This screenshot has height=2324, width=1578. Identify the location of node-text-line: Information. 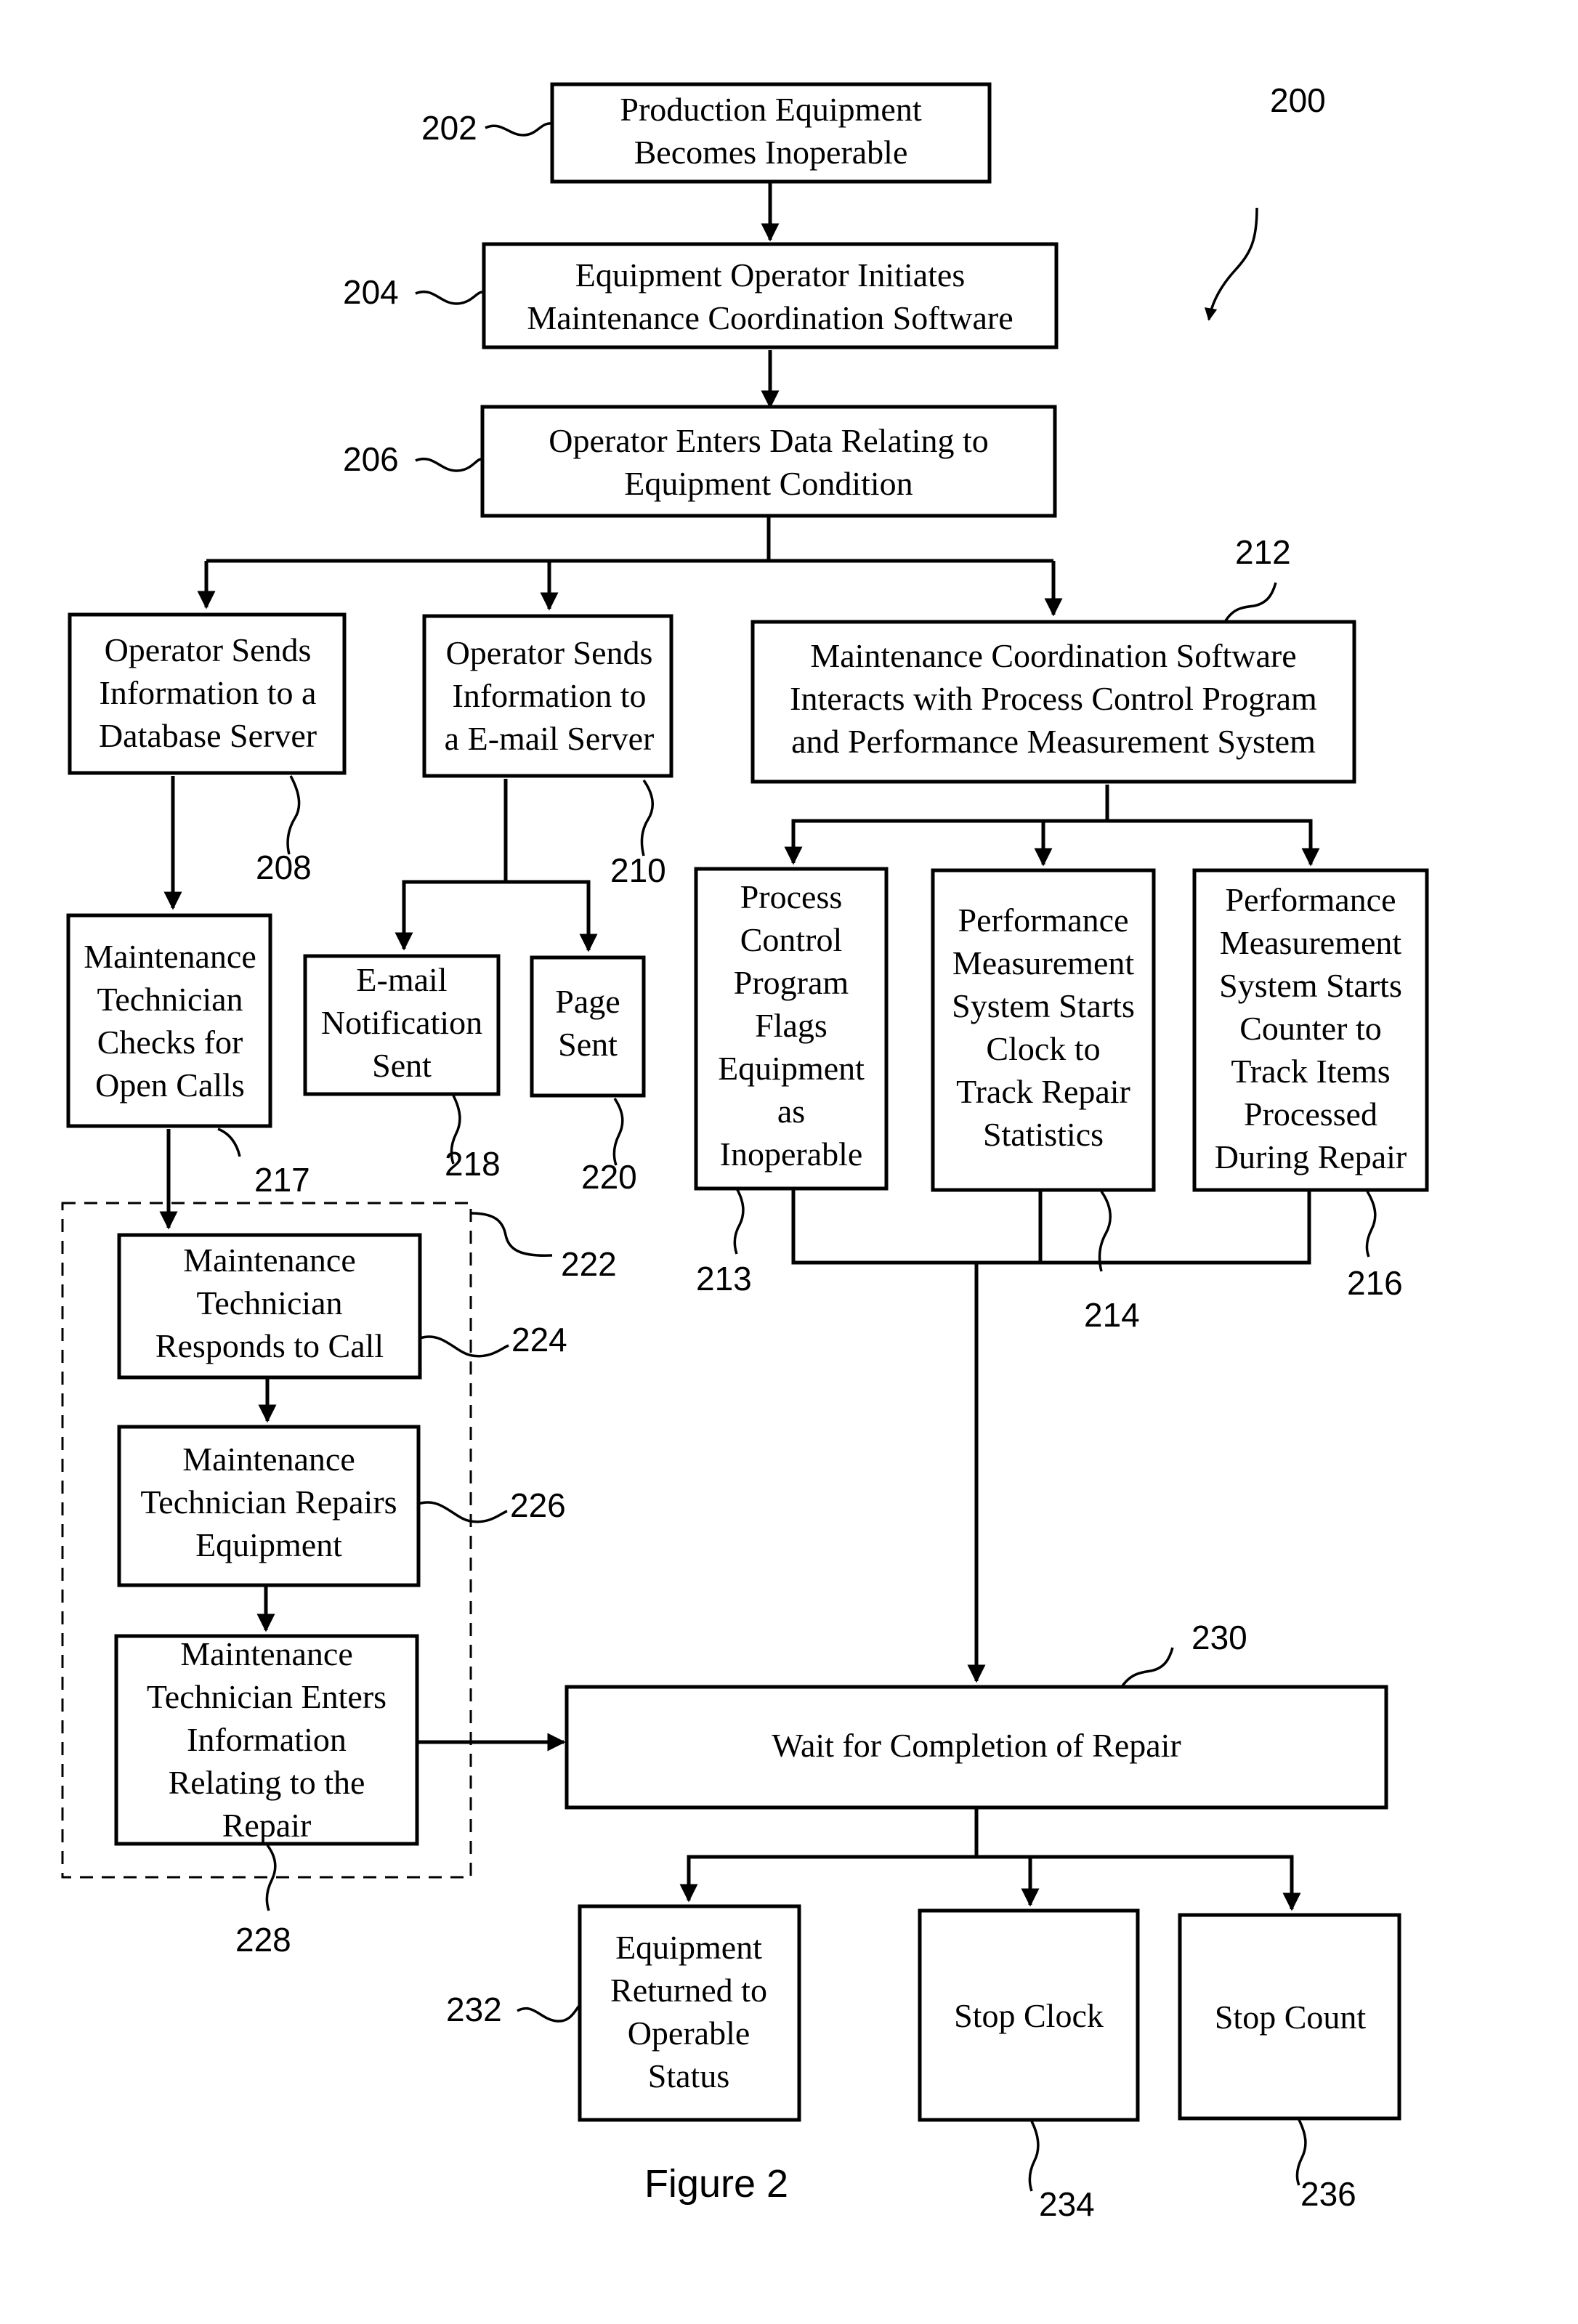
(267, 1739).